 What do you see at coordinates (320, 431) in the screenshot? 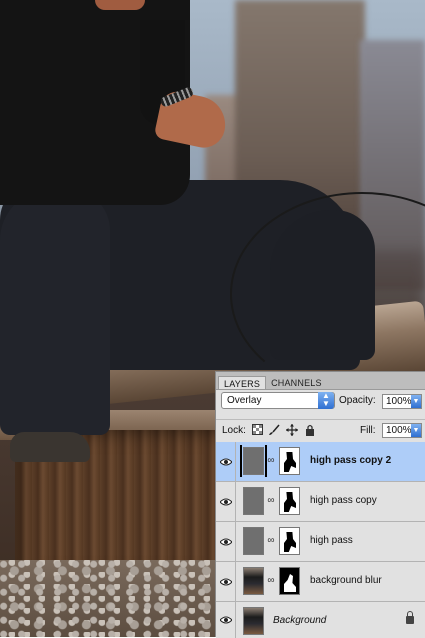
I see `lock-fill-row: Lock: Fill: 100% ▼` at bounding box center [320, 431].